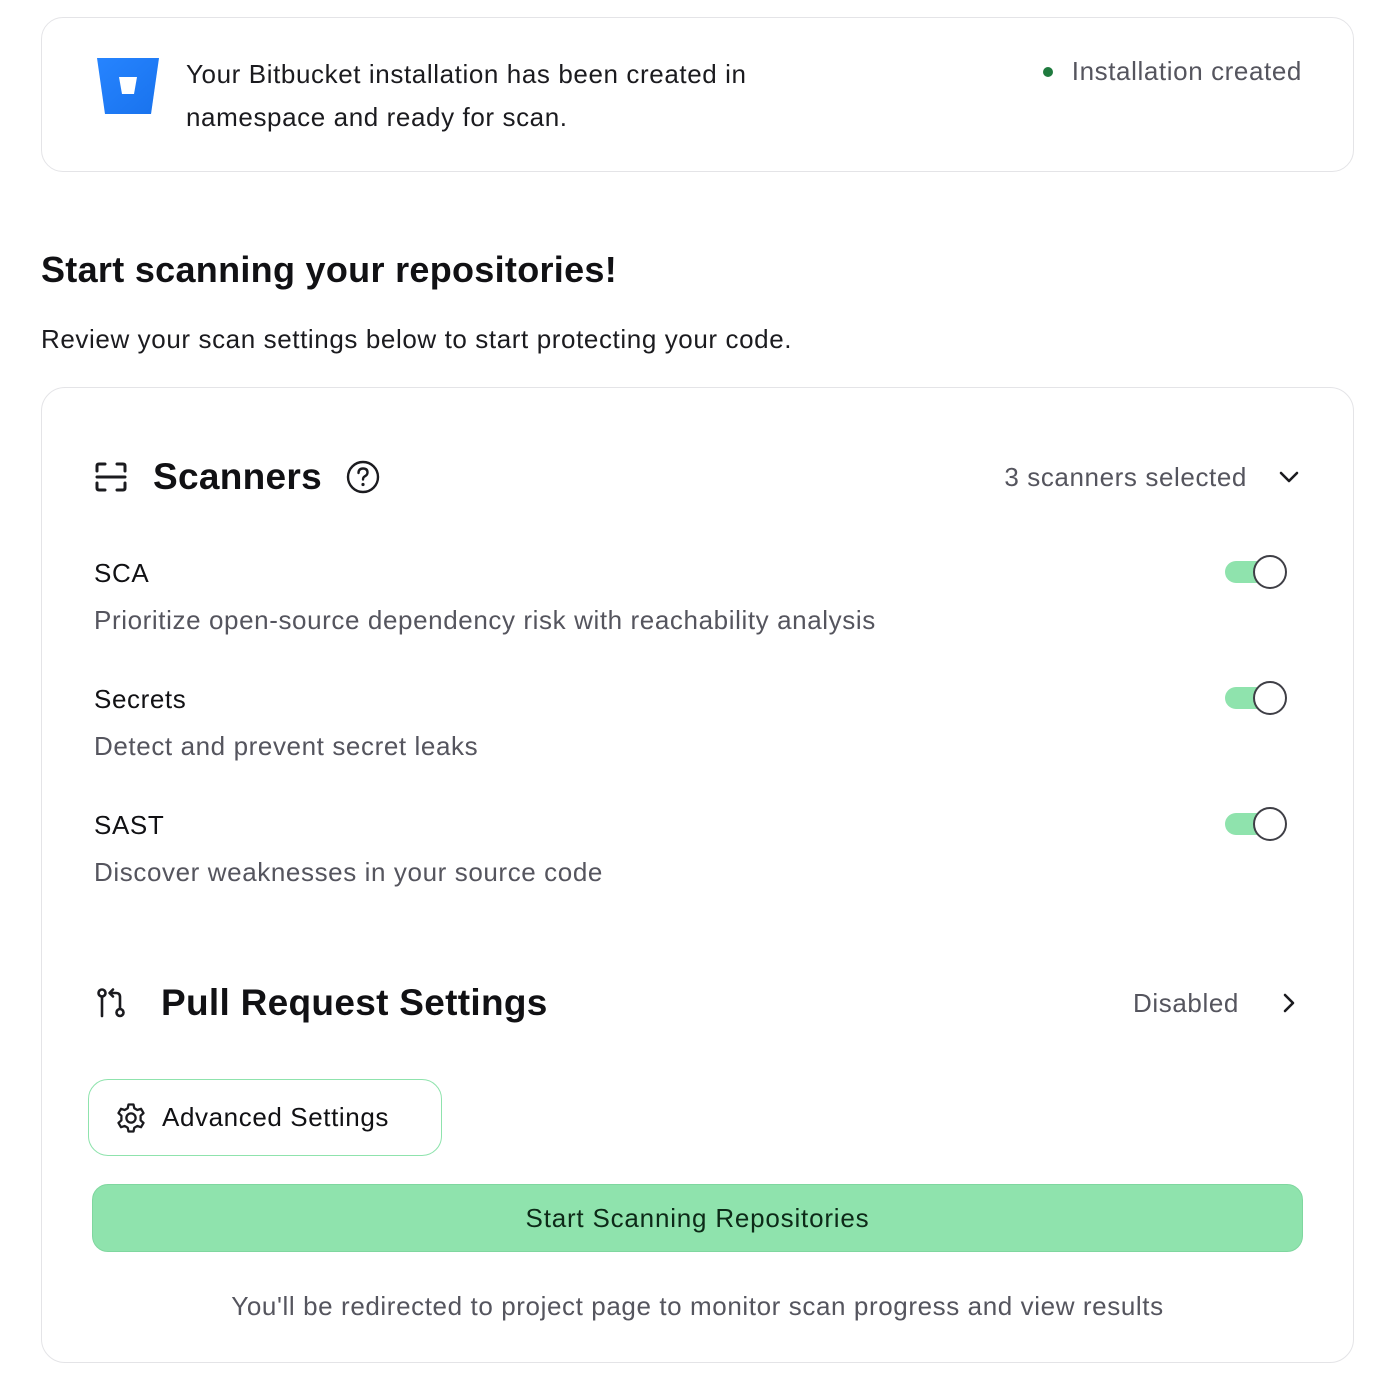 Image resolution: width=1390 pixels, height=1398 pixels. I want to click on pull-request-status: Disabled, so click(1217, 1003).